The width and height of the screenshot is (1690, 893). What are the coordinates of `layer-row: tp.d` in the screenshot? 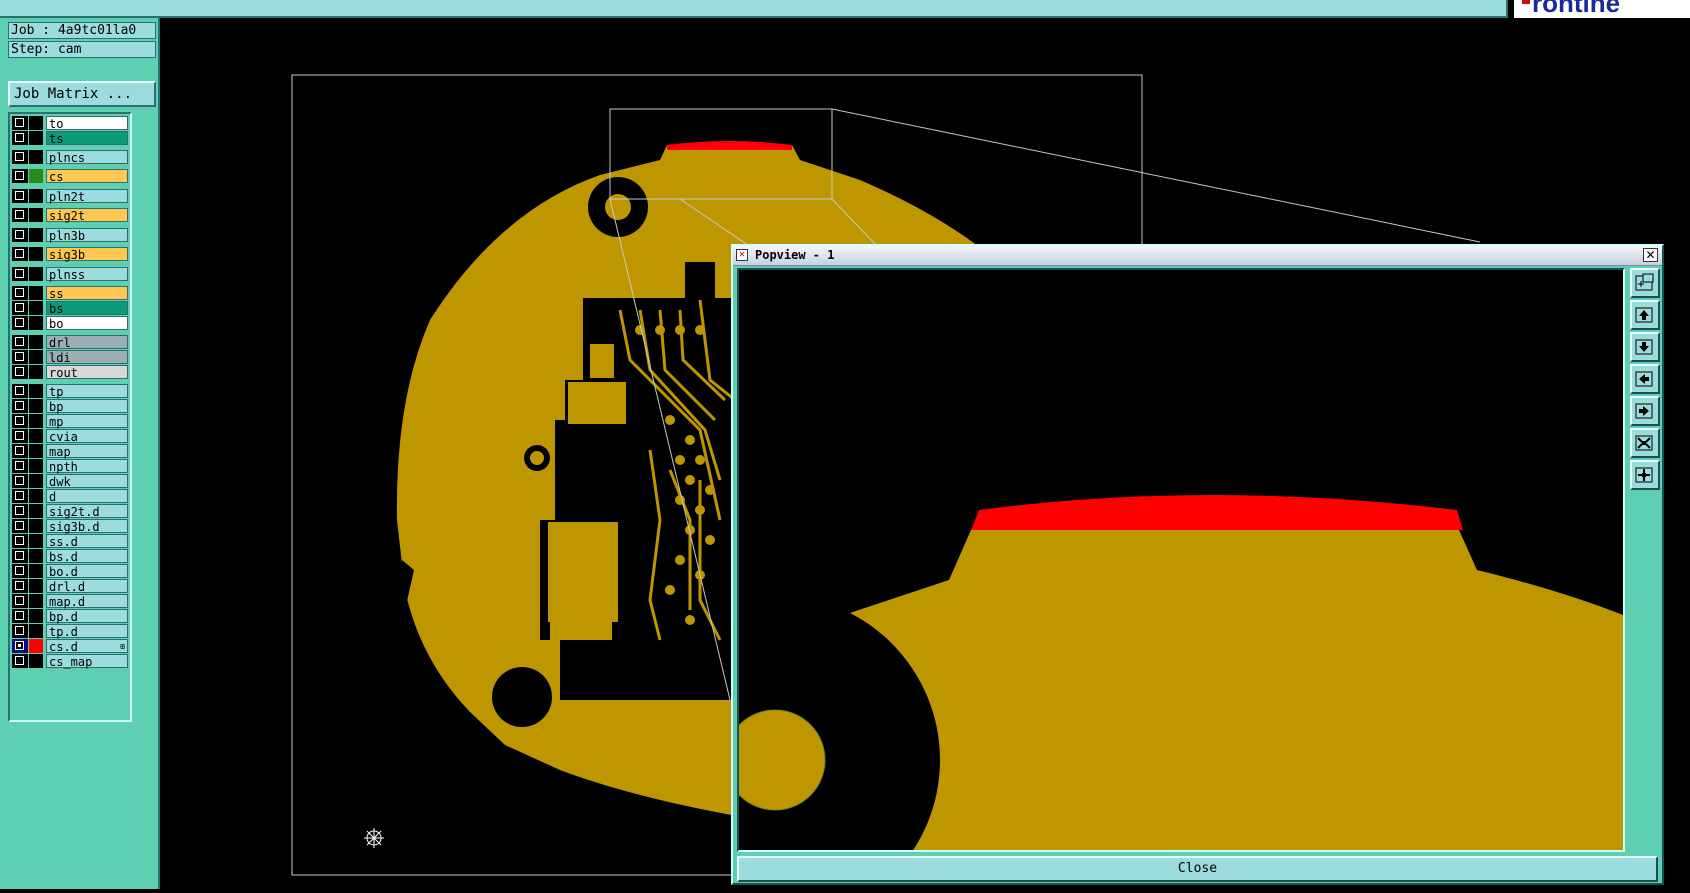 It's located at (71, 631).